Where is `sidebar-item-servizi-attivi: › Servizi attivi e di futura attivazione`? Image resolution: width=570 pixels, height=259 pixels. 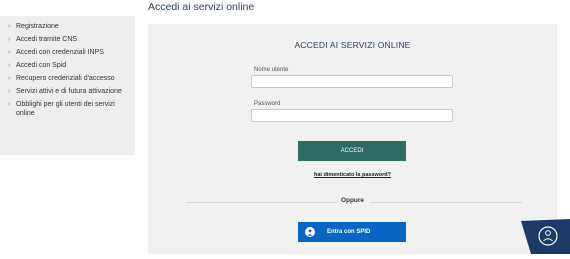
sidebar-item-servizi-attivi: › Servizi attivi e di futura attivazione is located at coordinates (68, 91).